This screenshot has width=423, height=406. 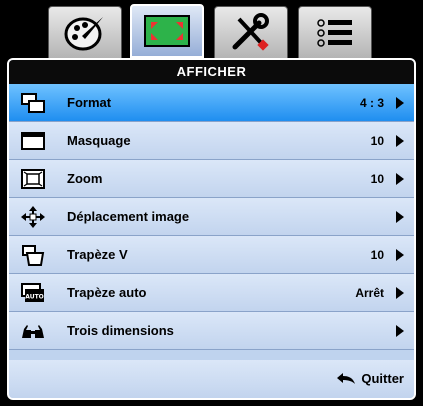 I want to click on menu-item-image-shift: Déplacement image, so click(x=211, y=217).